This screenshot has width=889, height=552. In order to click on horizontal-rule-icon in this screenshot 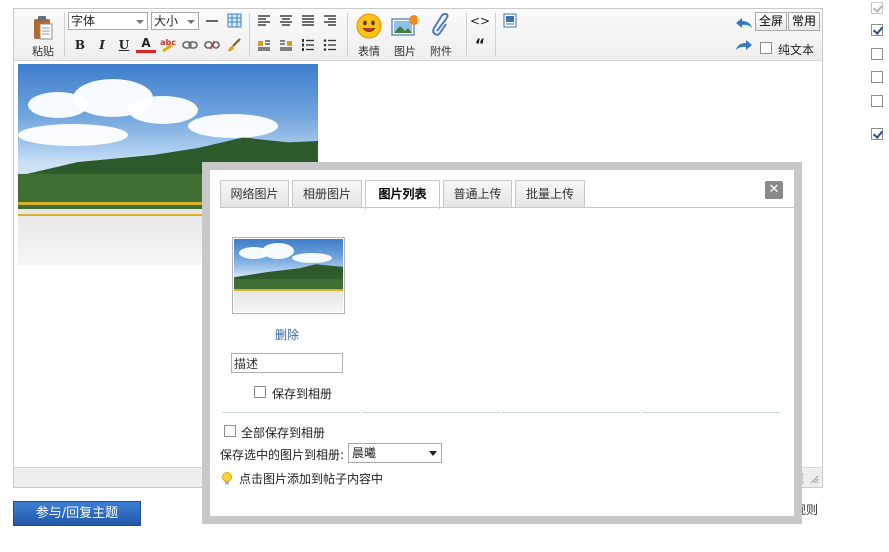, I will do `click(212, 21)`.